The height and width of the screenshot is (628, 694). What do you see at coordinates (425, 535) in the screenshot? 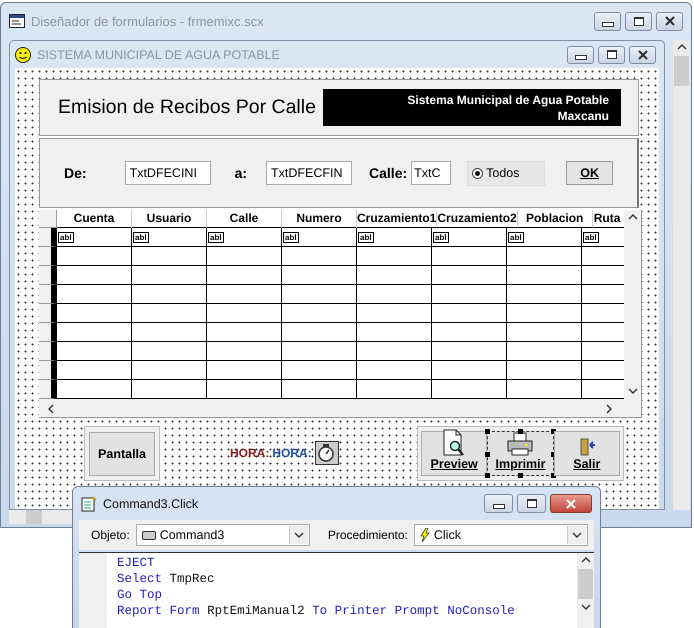
I see `lightning-icon` at bounding box center [425, 535].